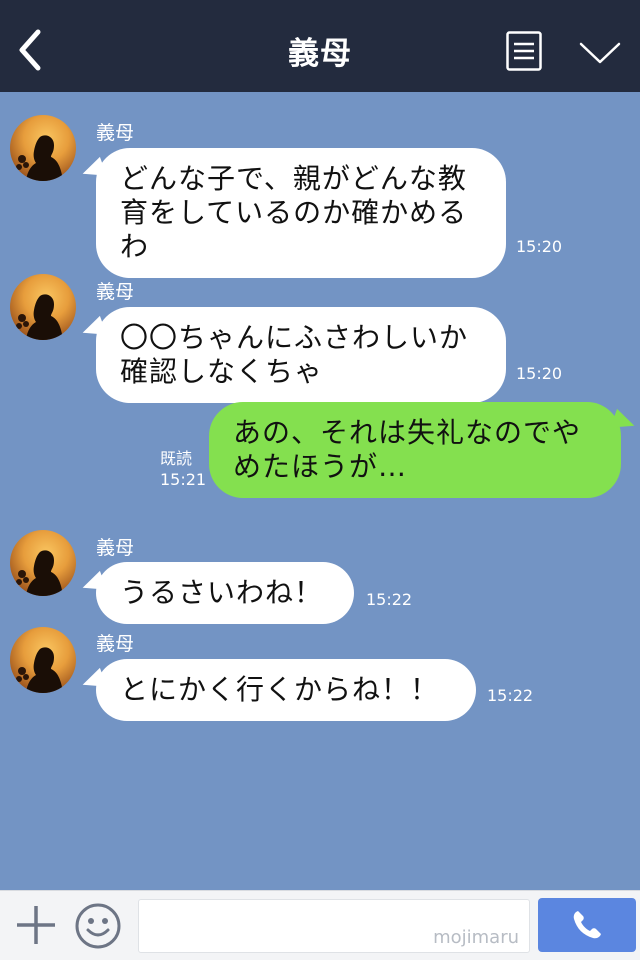 This screenshot has width=640, height=960. I want to click on message-bubble: とにかく行くからね！！, so click(286, 690).